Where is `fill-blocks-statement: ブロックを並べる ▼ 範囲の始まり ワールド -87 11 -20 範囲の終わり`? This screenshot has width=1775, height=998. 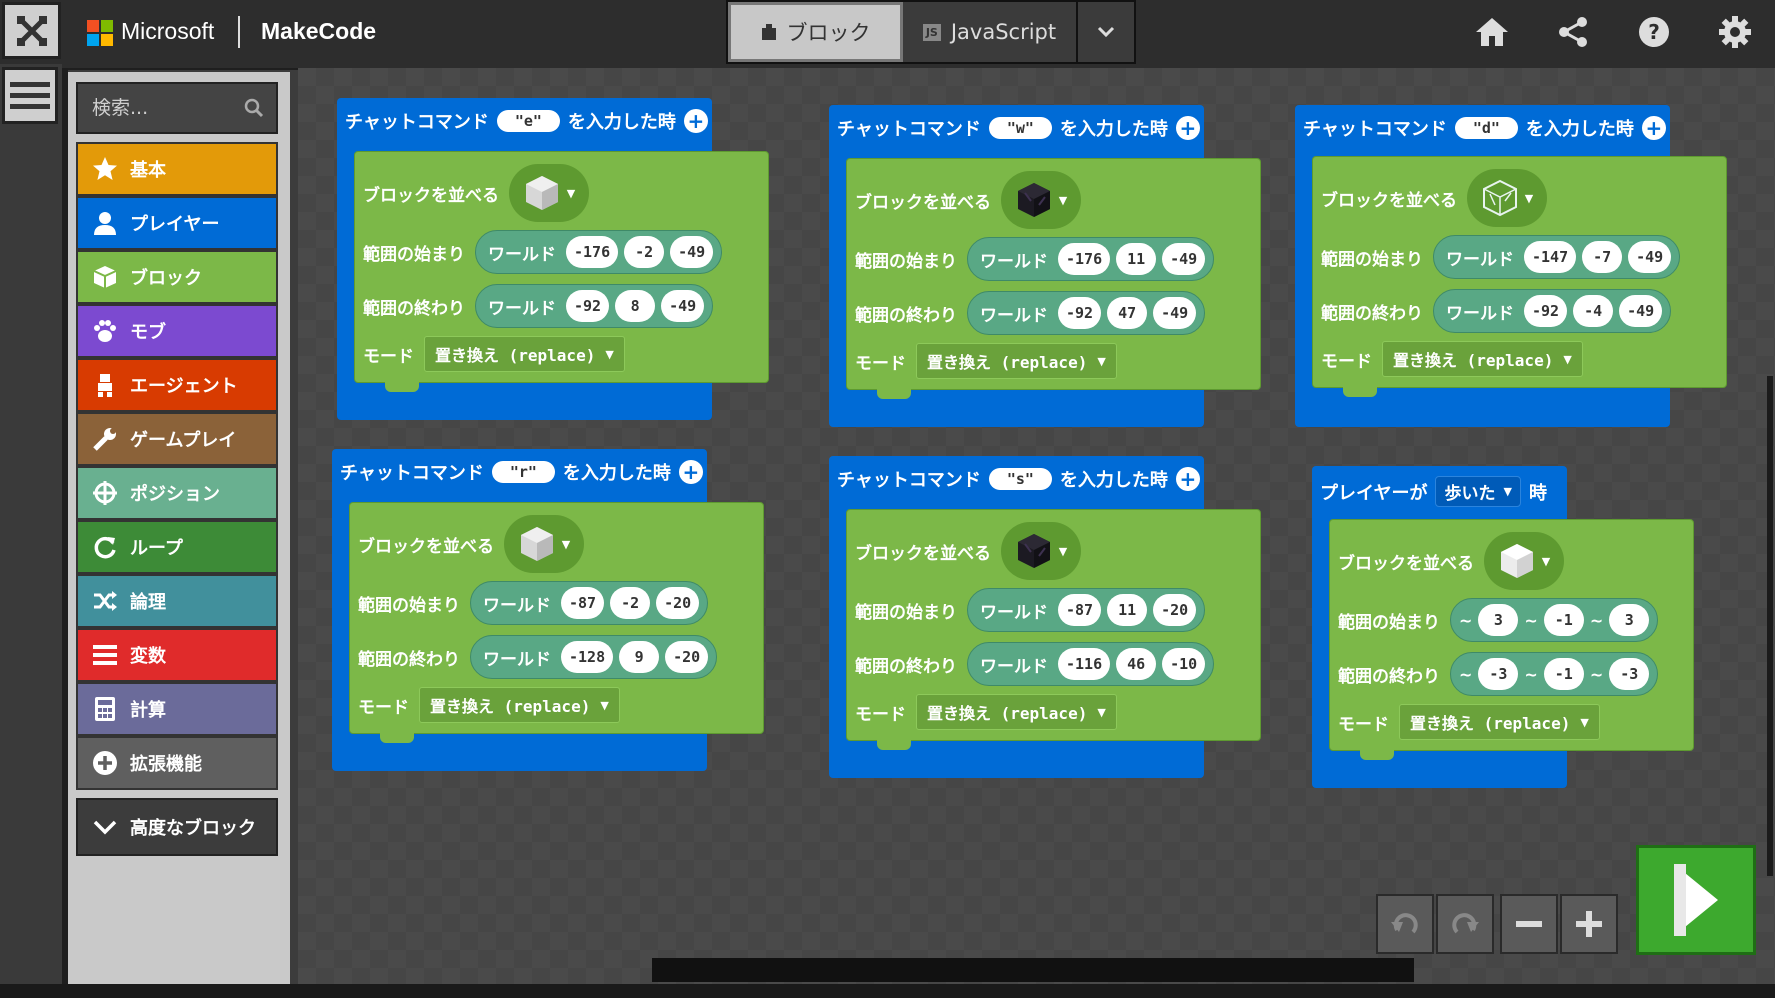 fill-blocks-statement: ブロックを並べる ▼ 範囲の始まり ワールド -87 11 -20 範囲の終わり is located at coordinates (1053, 629).